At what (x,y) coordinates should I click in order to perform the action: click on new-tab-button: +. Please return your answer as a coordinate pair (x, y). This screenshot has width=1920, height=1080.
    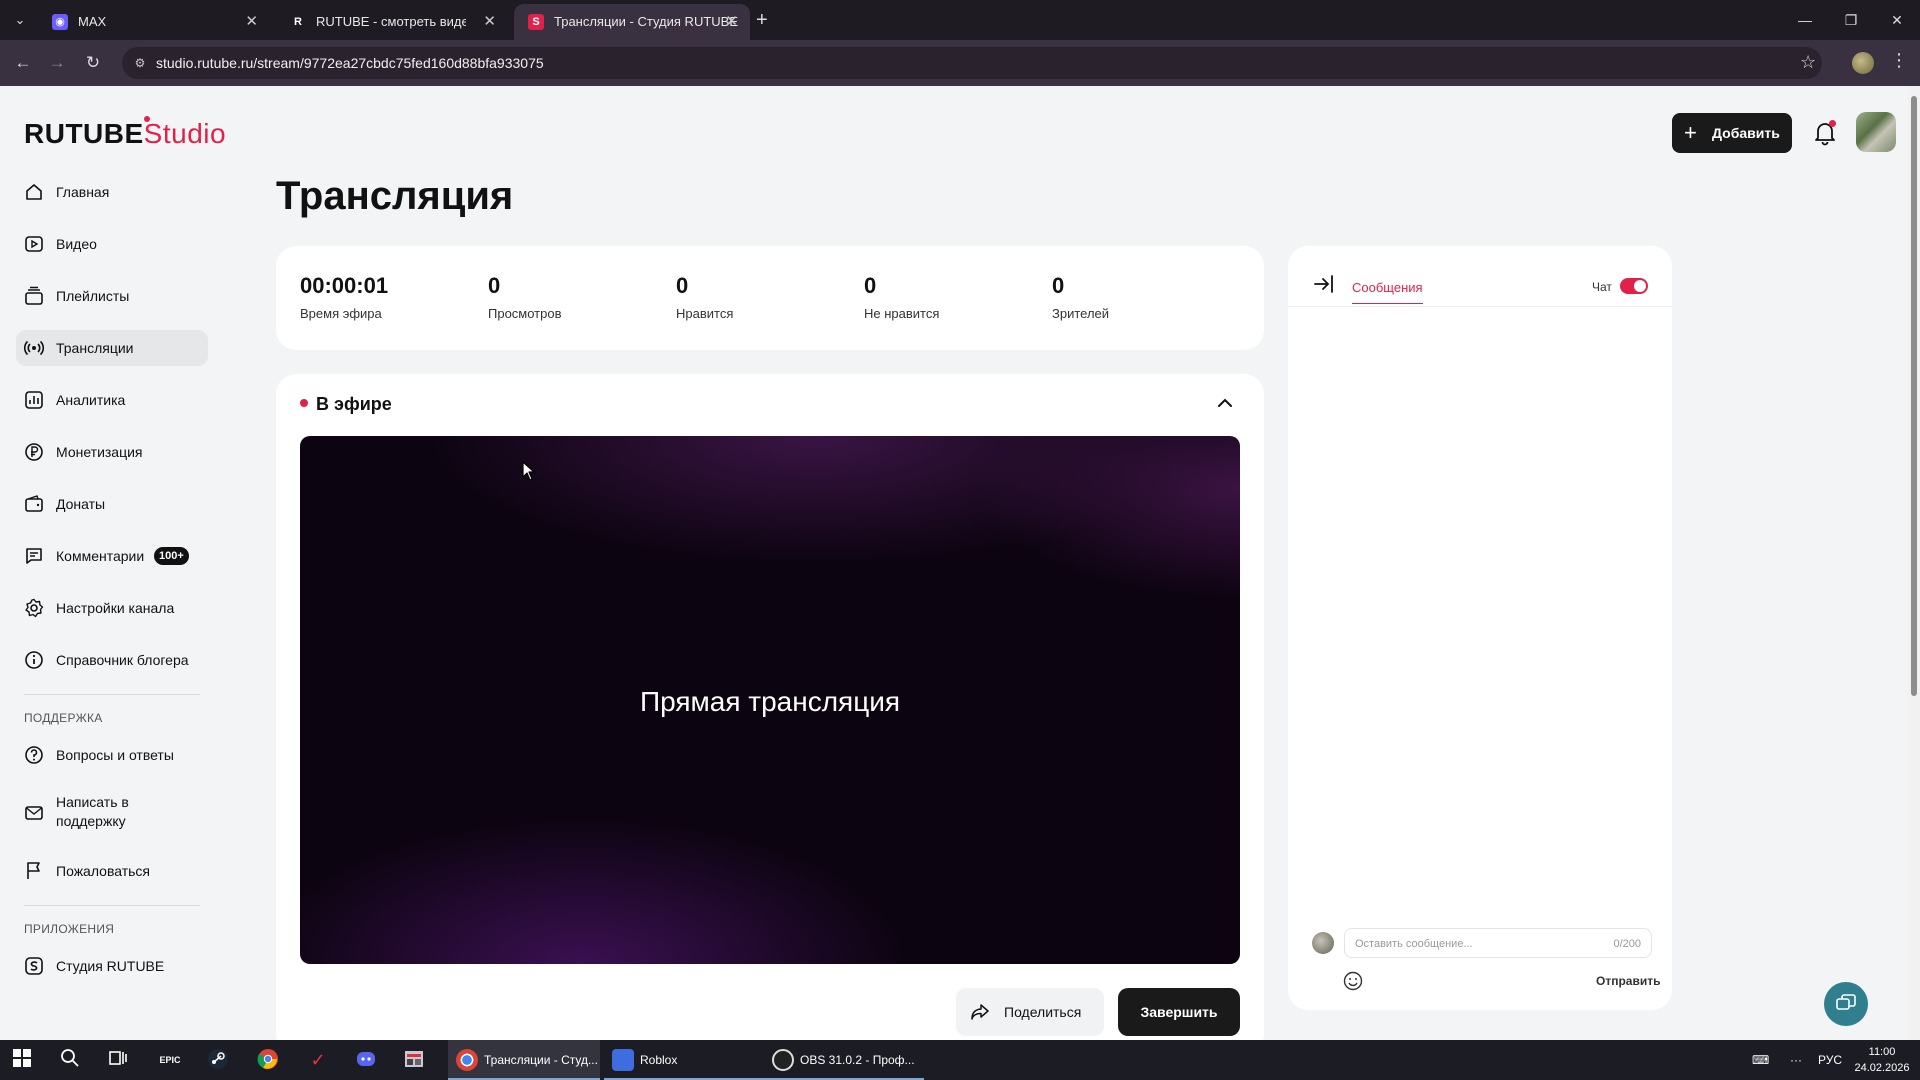
    Looking at the image, I should click on (762, 20).